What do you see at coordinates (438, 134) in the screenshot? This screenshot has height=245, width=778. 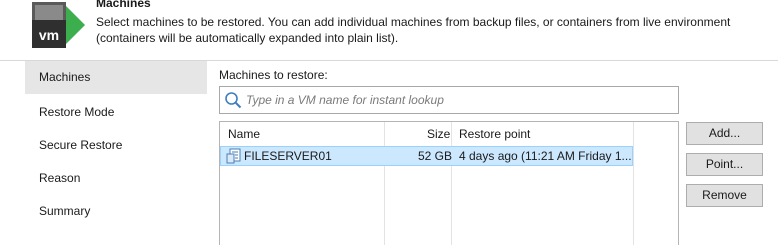 I see `column-header-size: Size` at bounding box center [438, 134].